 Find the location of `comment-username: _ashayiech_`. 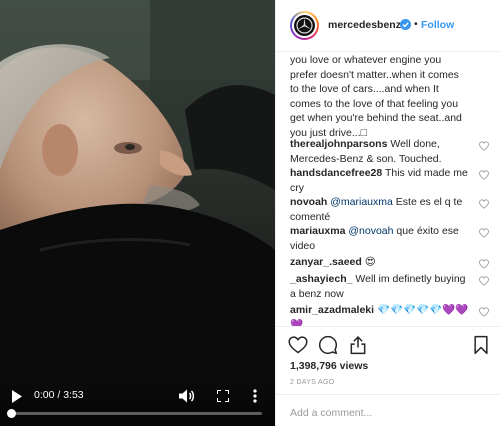

comment-username: _ashayiech_ is located at coordinates (321, 279).